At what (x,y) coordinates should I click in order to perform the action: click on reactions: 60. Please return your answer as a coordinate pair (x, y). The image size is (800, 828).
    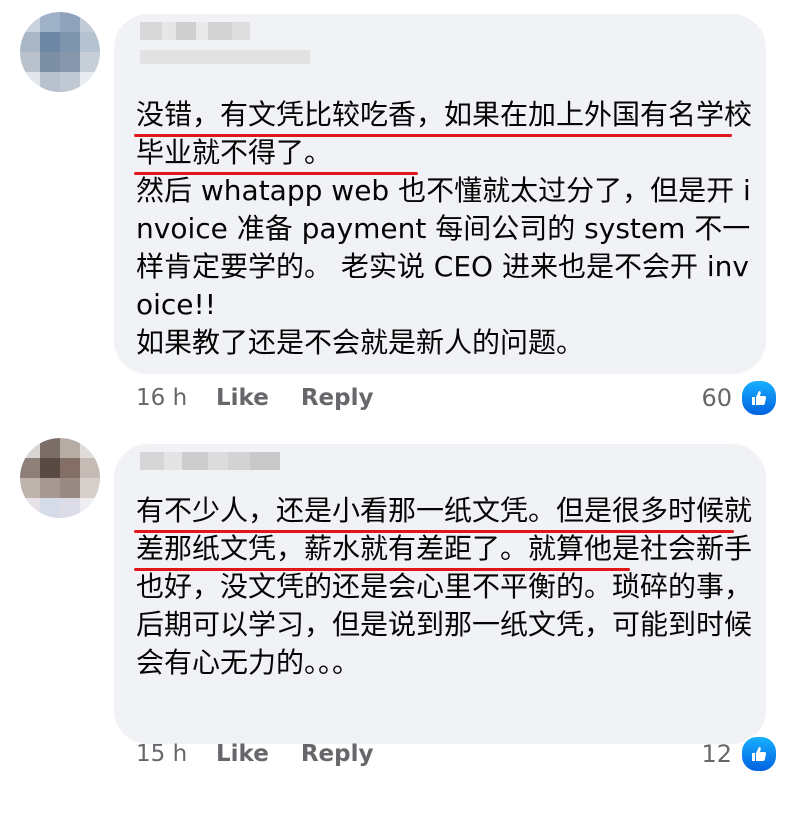
    Looking at the image, I should click on (739, 398).